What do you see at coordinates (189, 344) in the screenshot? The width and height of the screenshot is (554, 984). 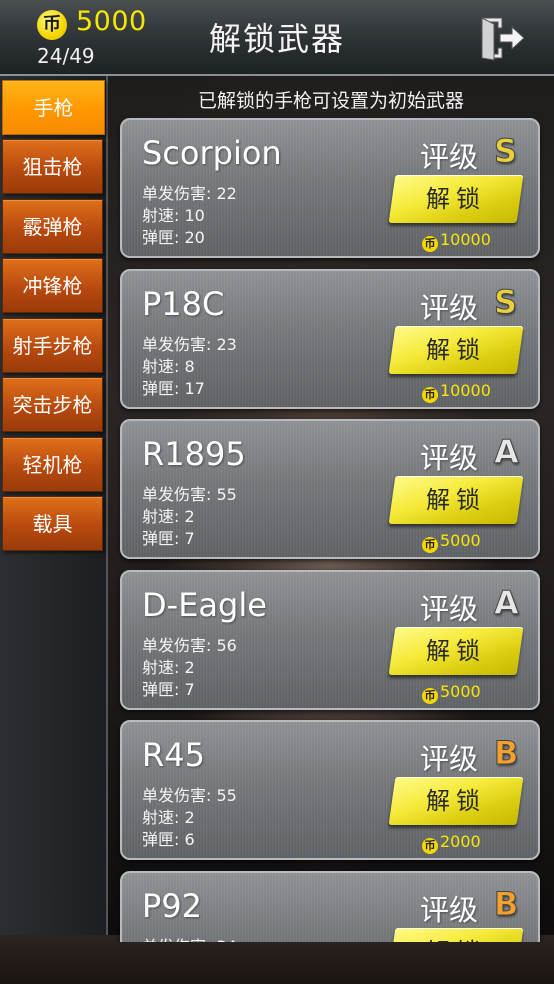 I see `damage-stat: 单发伤害: 23` at bounding box center [189, 344].